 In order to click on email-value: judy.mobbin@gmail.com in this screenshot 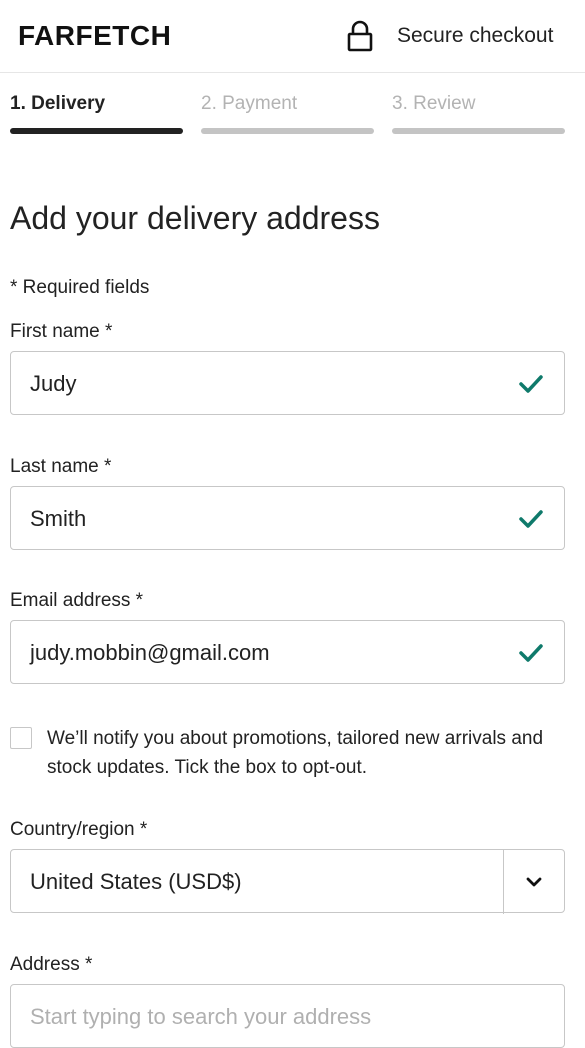, I will do `click(150, 652)`.